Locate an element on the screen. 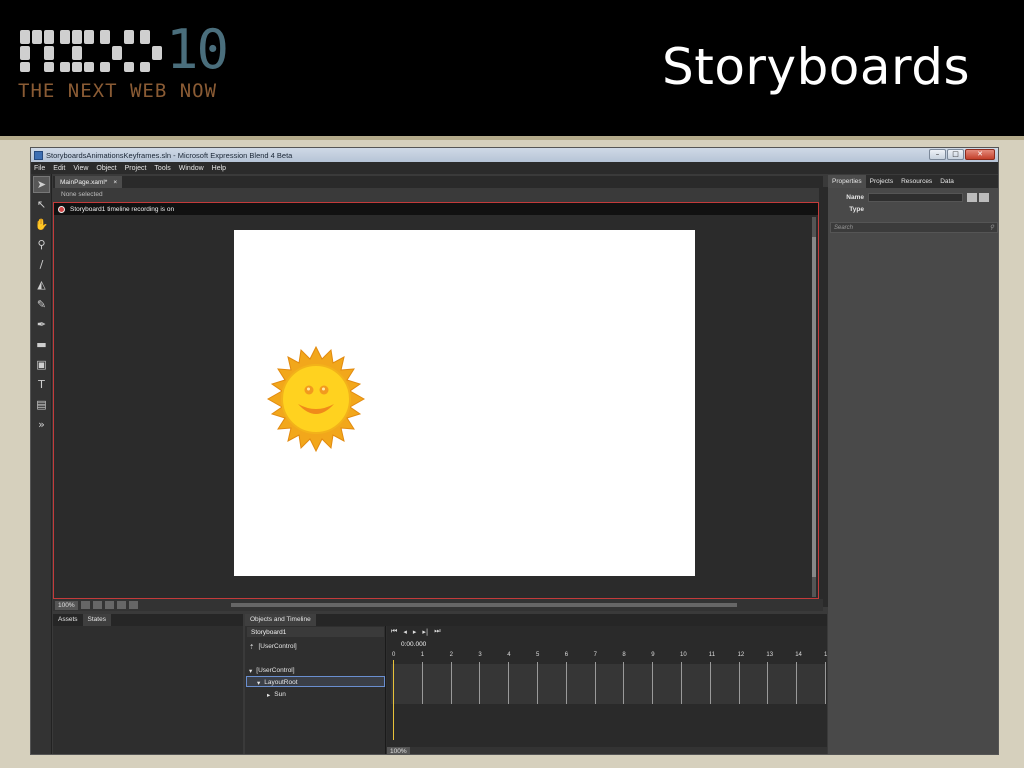 This screenshot has width=1024, height=768. assets-states-panel: Assets States is located at coordinates (148, 684).